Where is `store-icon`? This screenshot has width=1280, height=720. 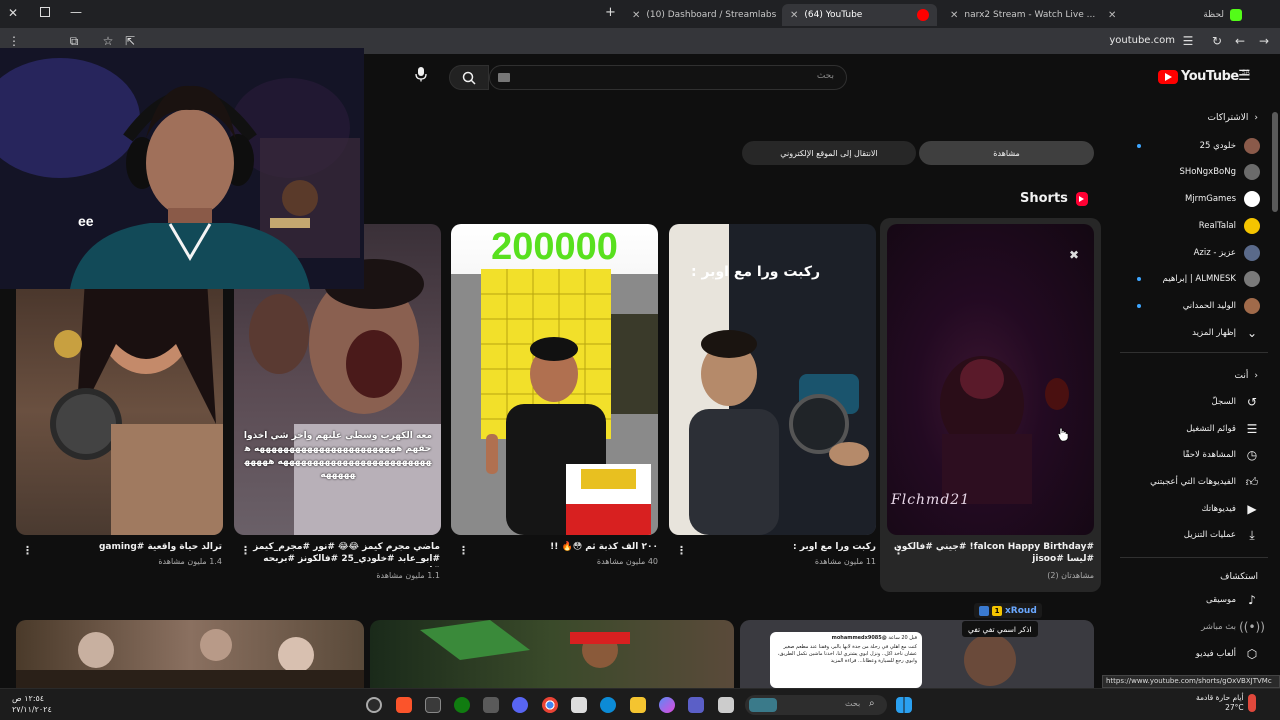 store-icon is located at coordinates (579, 705).